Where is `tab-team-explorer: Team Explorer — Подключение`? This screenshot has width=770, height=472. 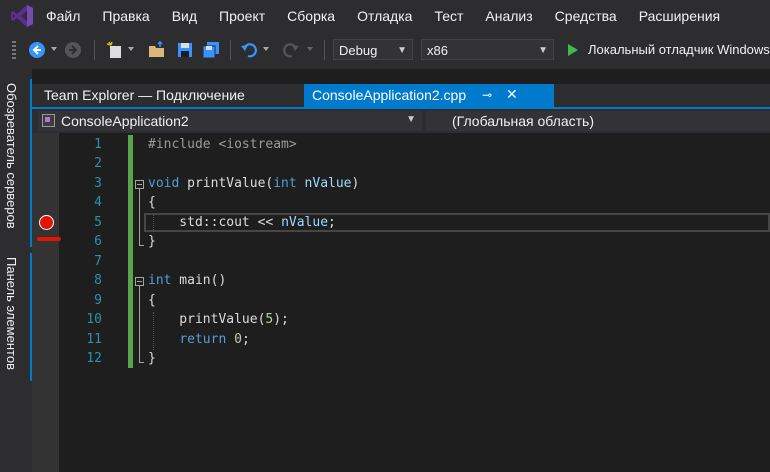
tab-team-explorer: Team Explorer — Подключение is located at coordinates (144, 95).